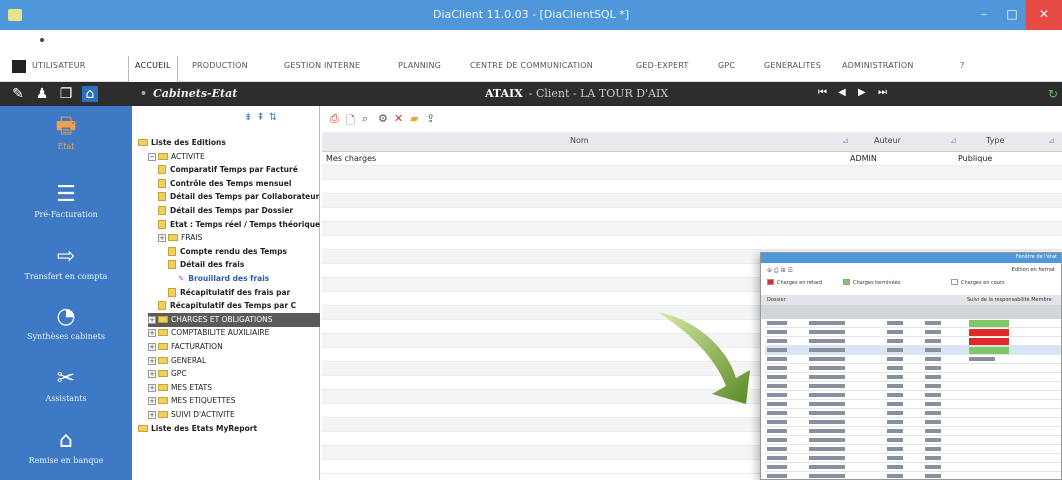 The image size is (1062, 480). Describe the element at coordinates (220, 65) in the screenshot. I see `menu-item-production: PRODUCTION` at that location.